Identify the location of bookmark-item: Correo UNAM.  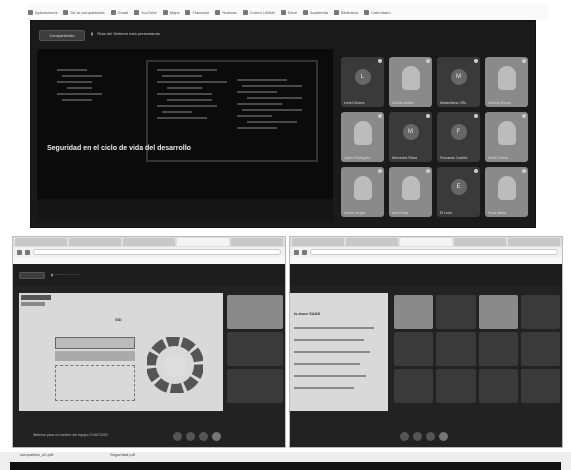
(258, 12).